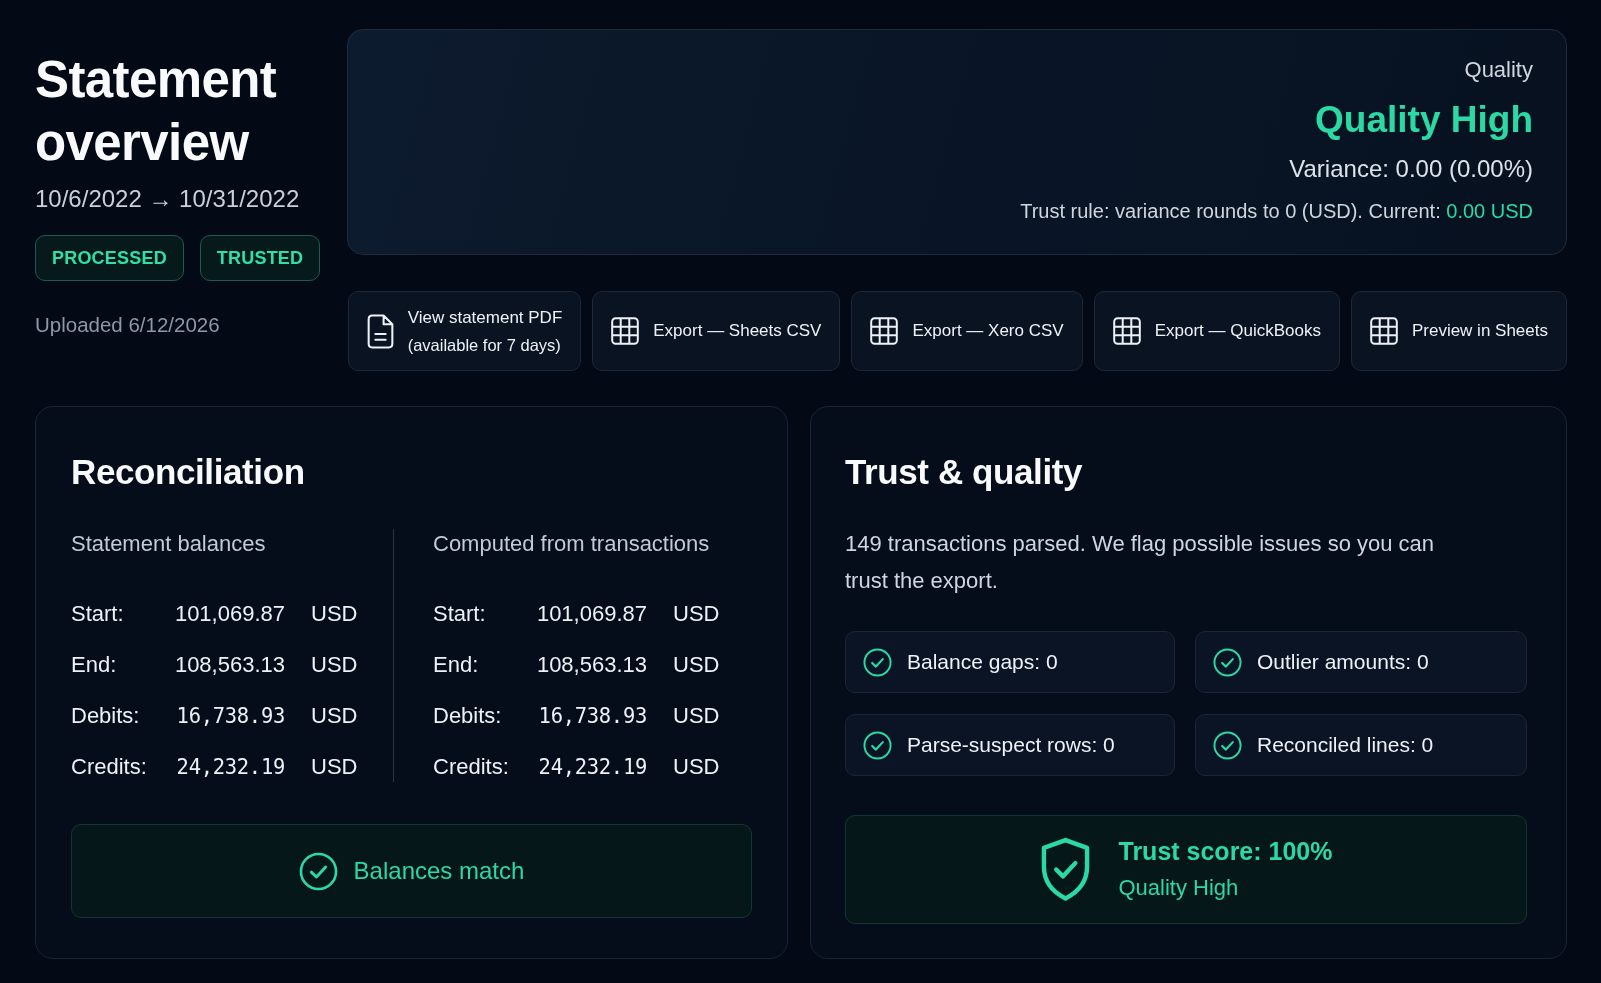 Image resolution: width=1601 pixels, height=983 pixels. I want to click on action-button: Export — Sheets CSV, so click(716, 331).